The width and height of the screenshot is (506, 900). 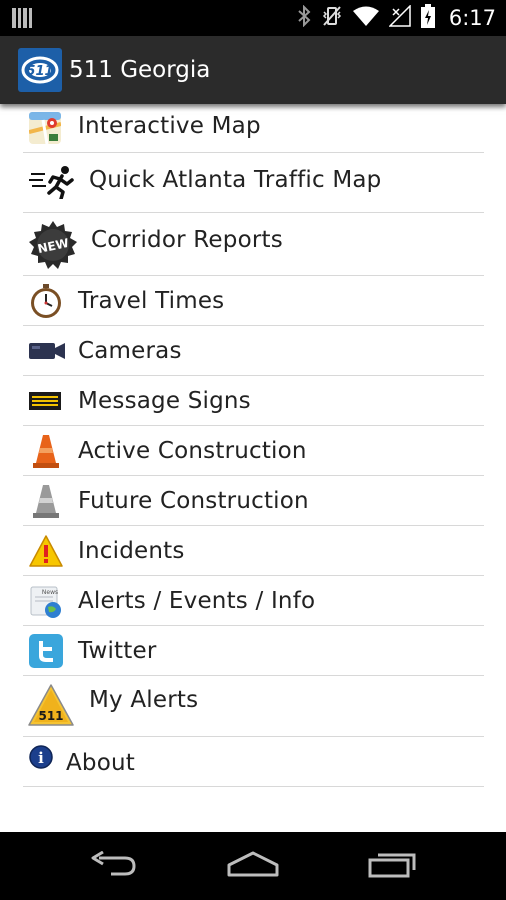 I want to click on home-button, so click(x=253, y=866).